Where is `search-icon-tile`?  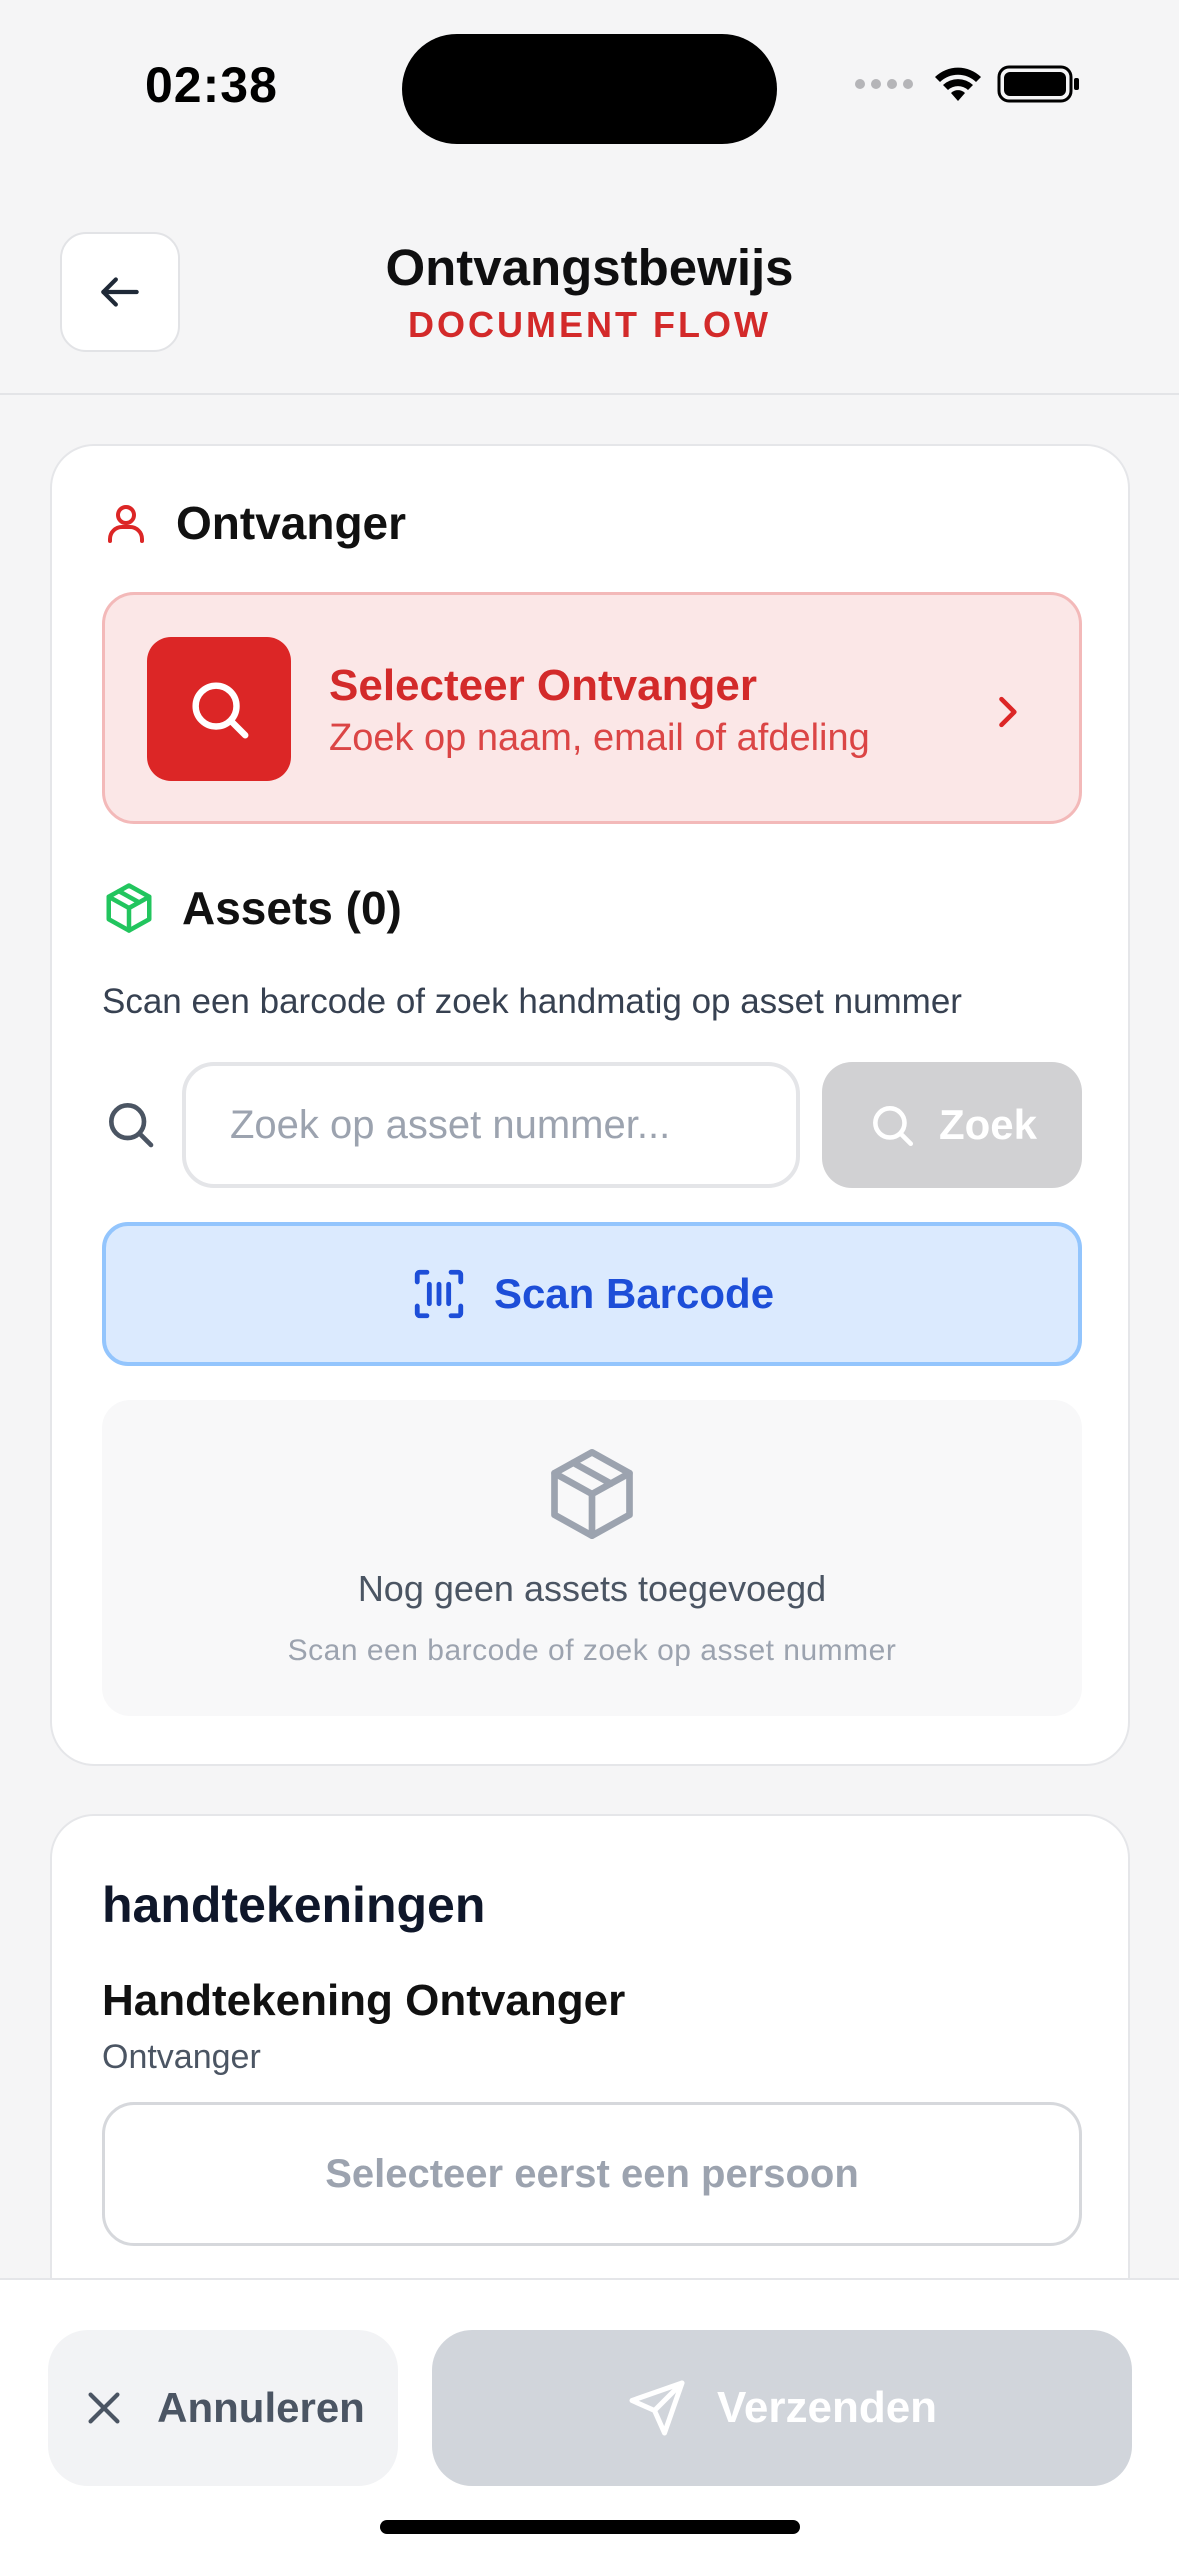 search-icon-tile is located at coordinates (219, 709).